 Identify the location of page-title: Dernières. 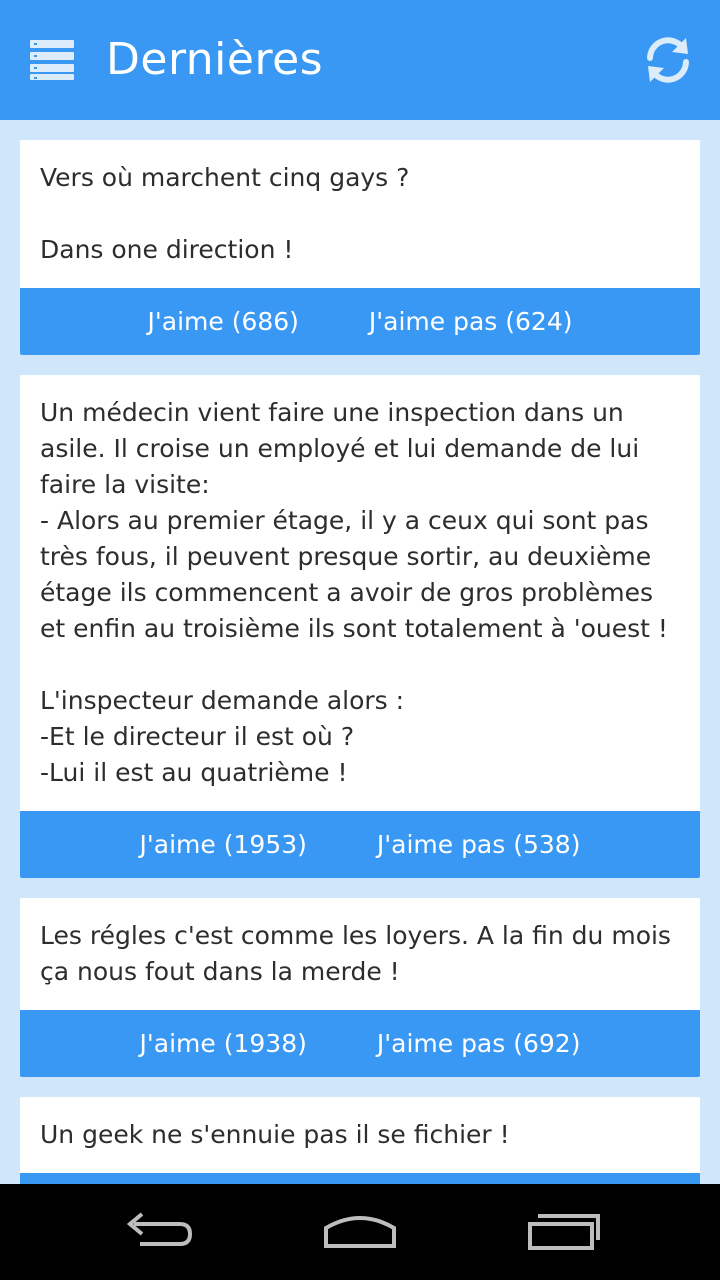
(215, 59).